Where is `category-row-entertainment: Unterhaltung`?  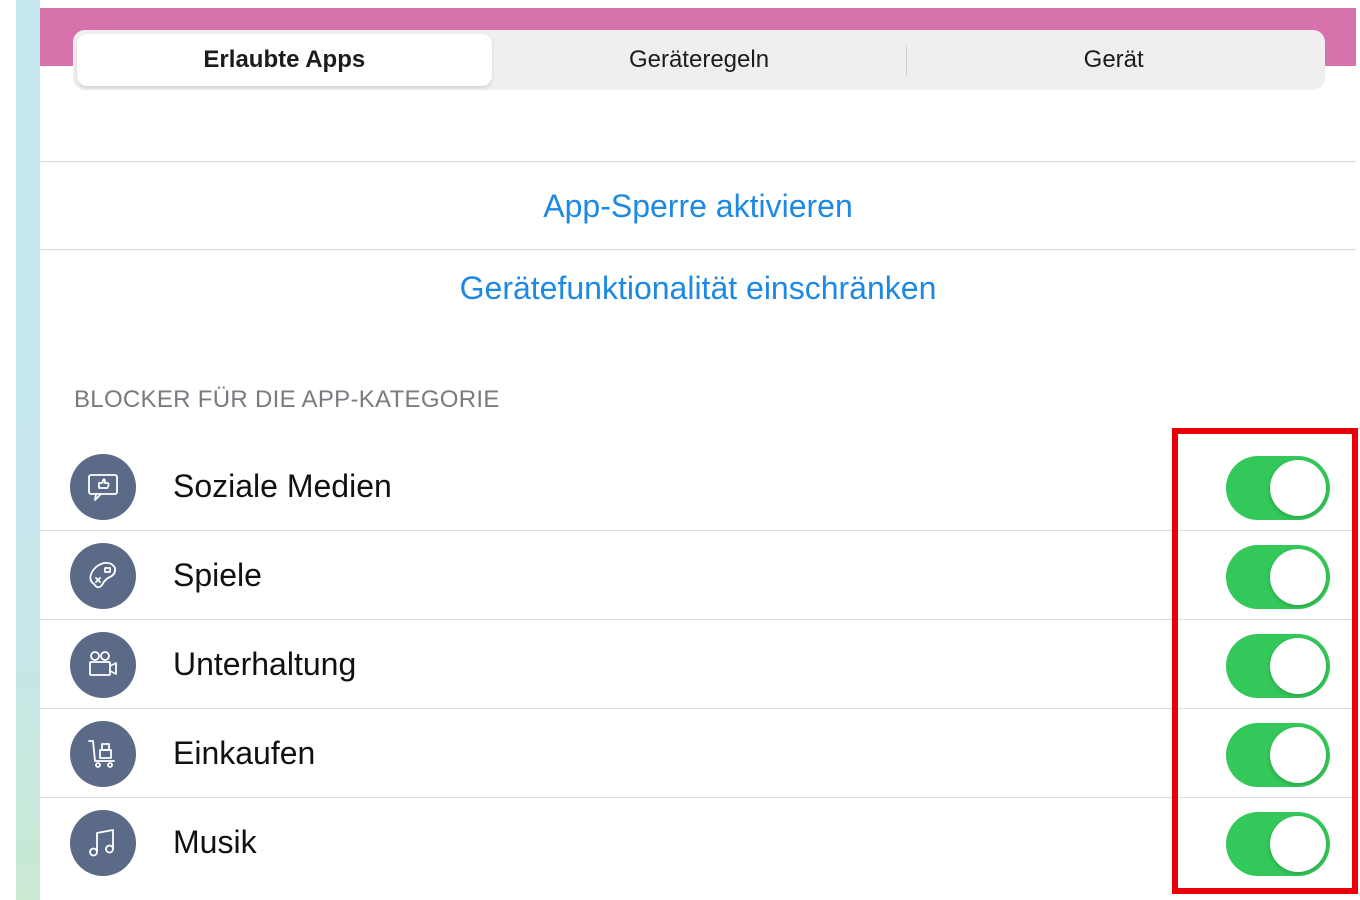
category-row-entertainment: Unterhaltung is located at coordinates (698, 664).